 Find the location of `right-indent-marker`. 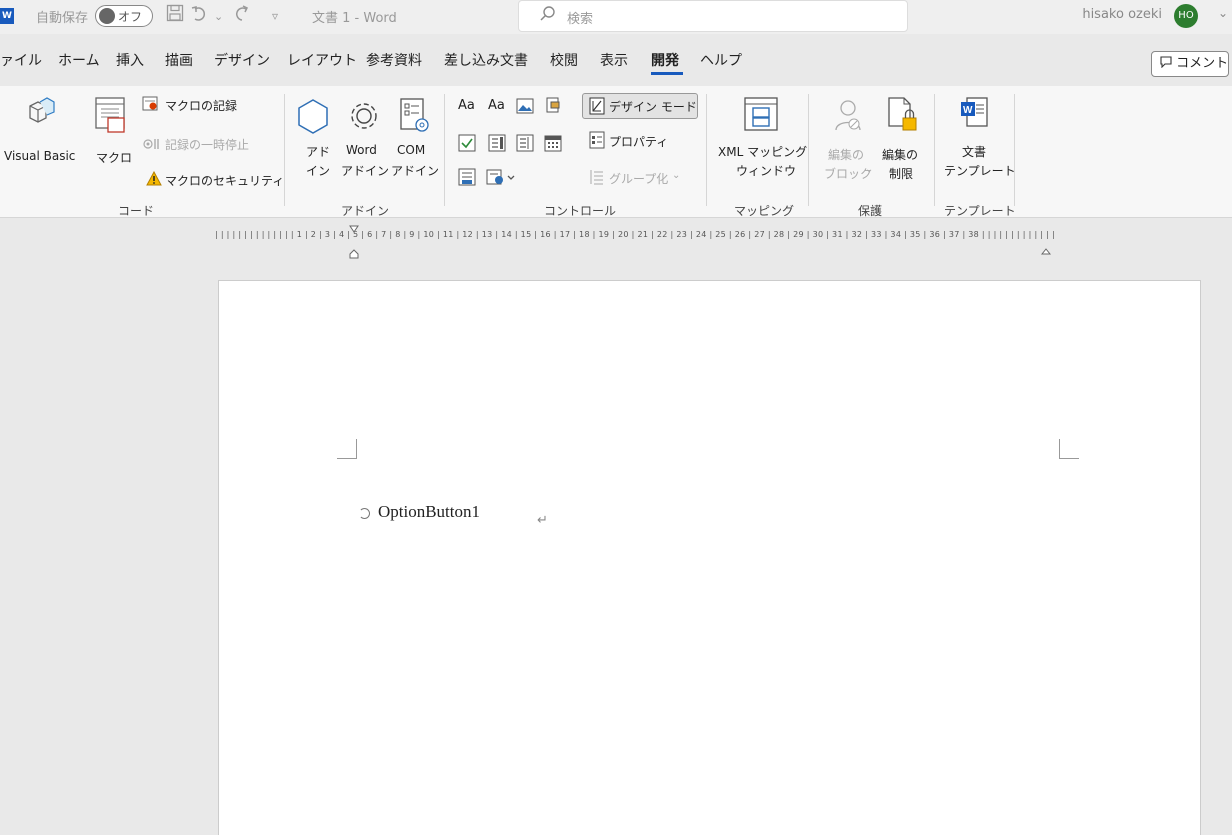

right-indent-marker is located at coordinates (1046, 249).